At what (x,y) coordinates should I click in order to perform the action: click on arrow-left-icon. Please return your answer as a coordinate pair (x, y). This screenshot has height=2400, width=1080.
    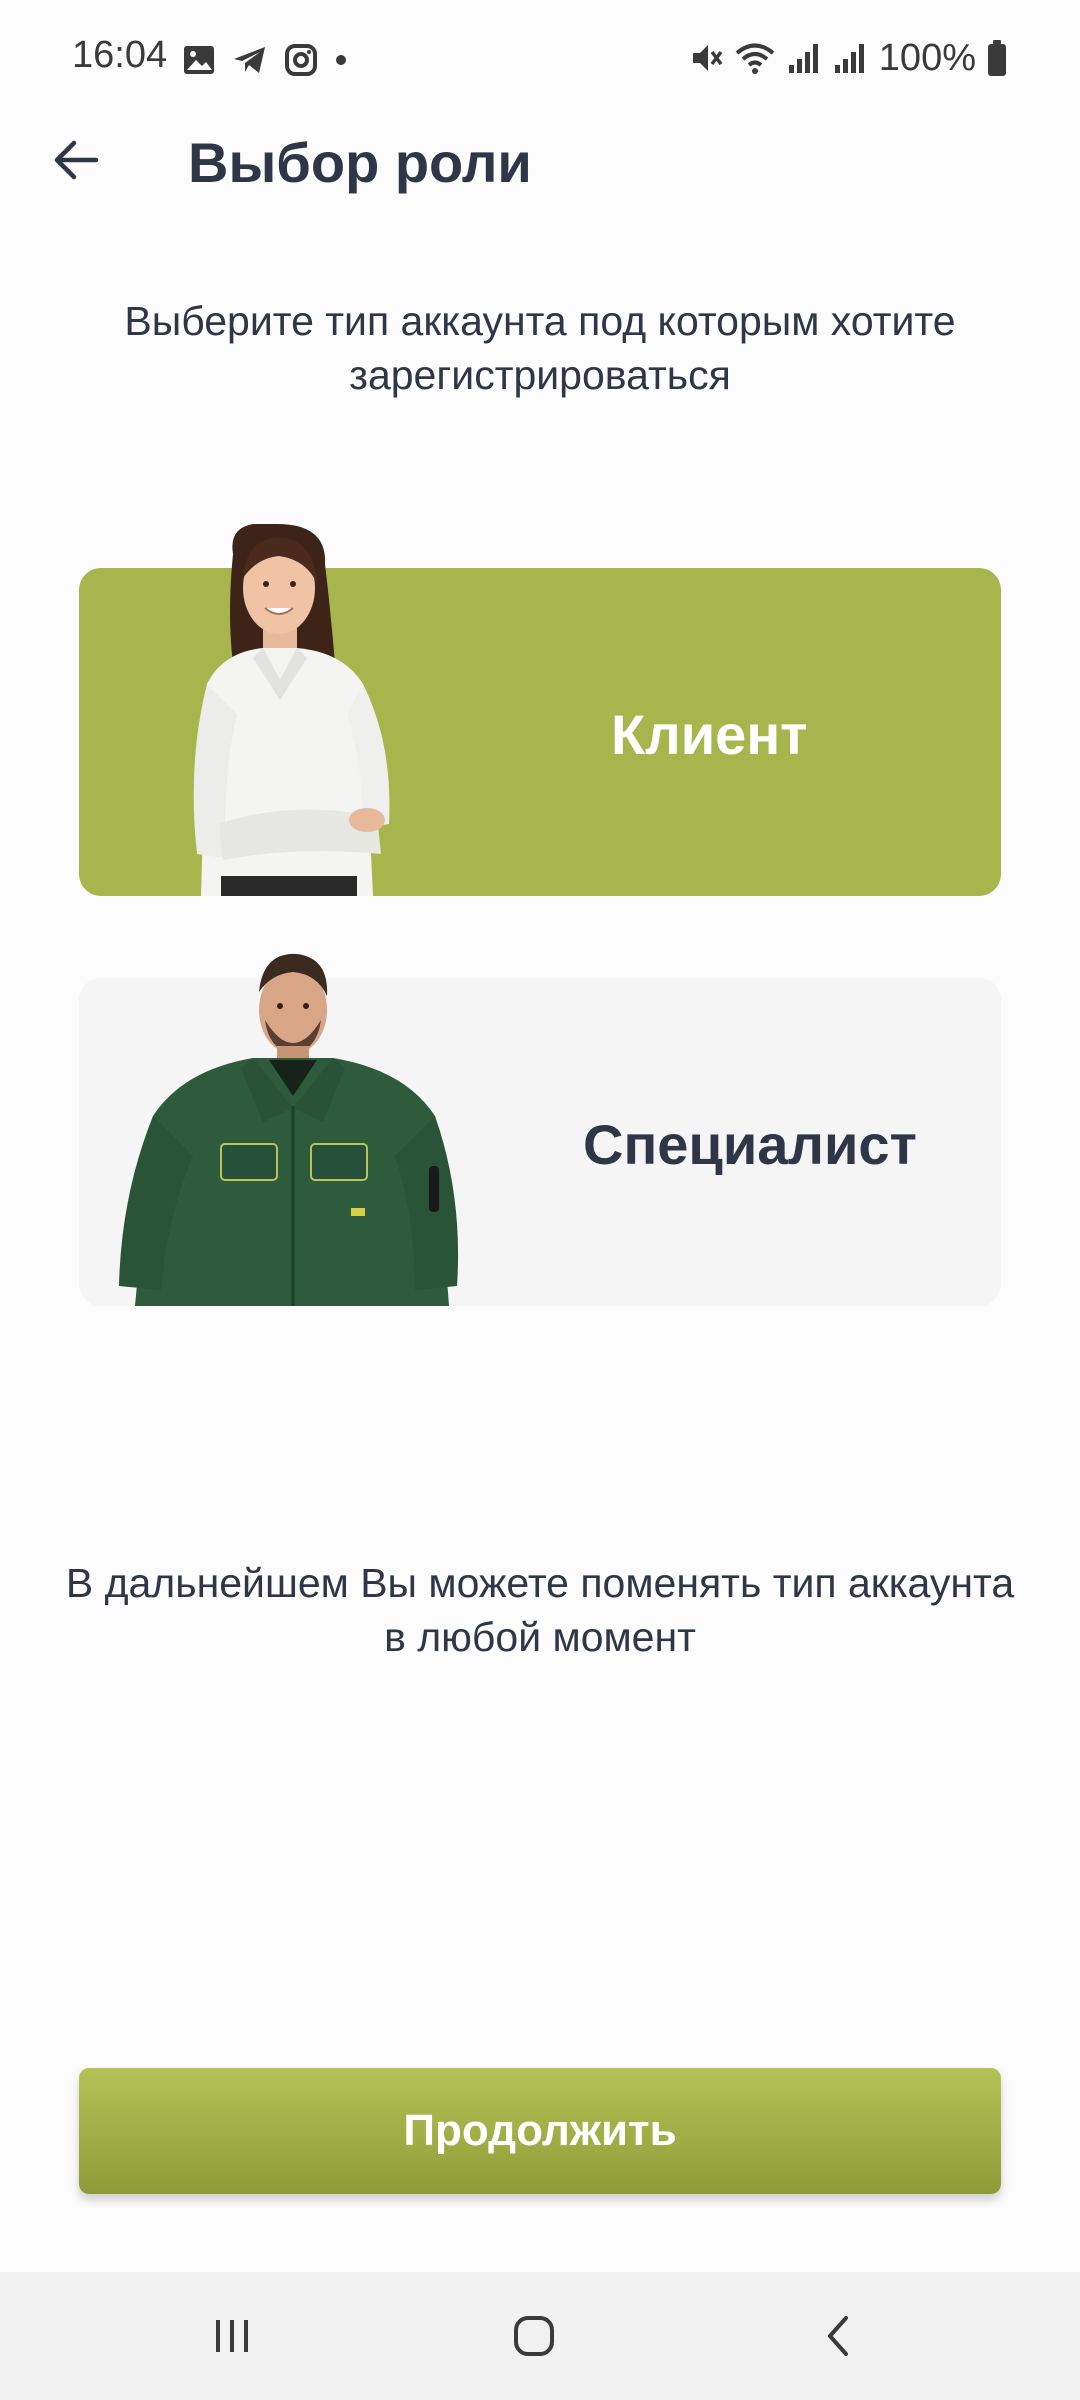
    Looking at the image, I should click on (76, 160).